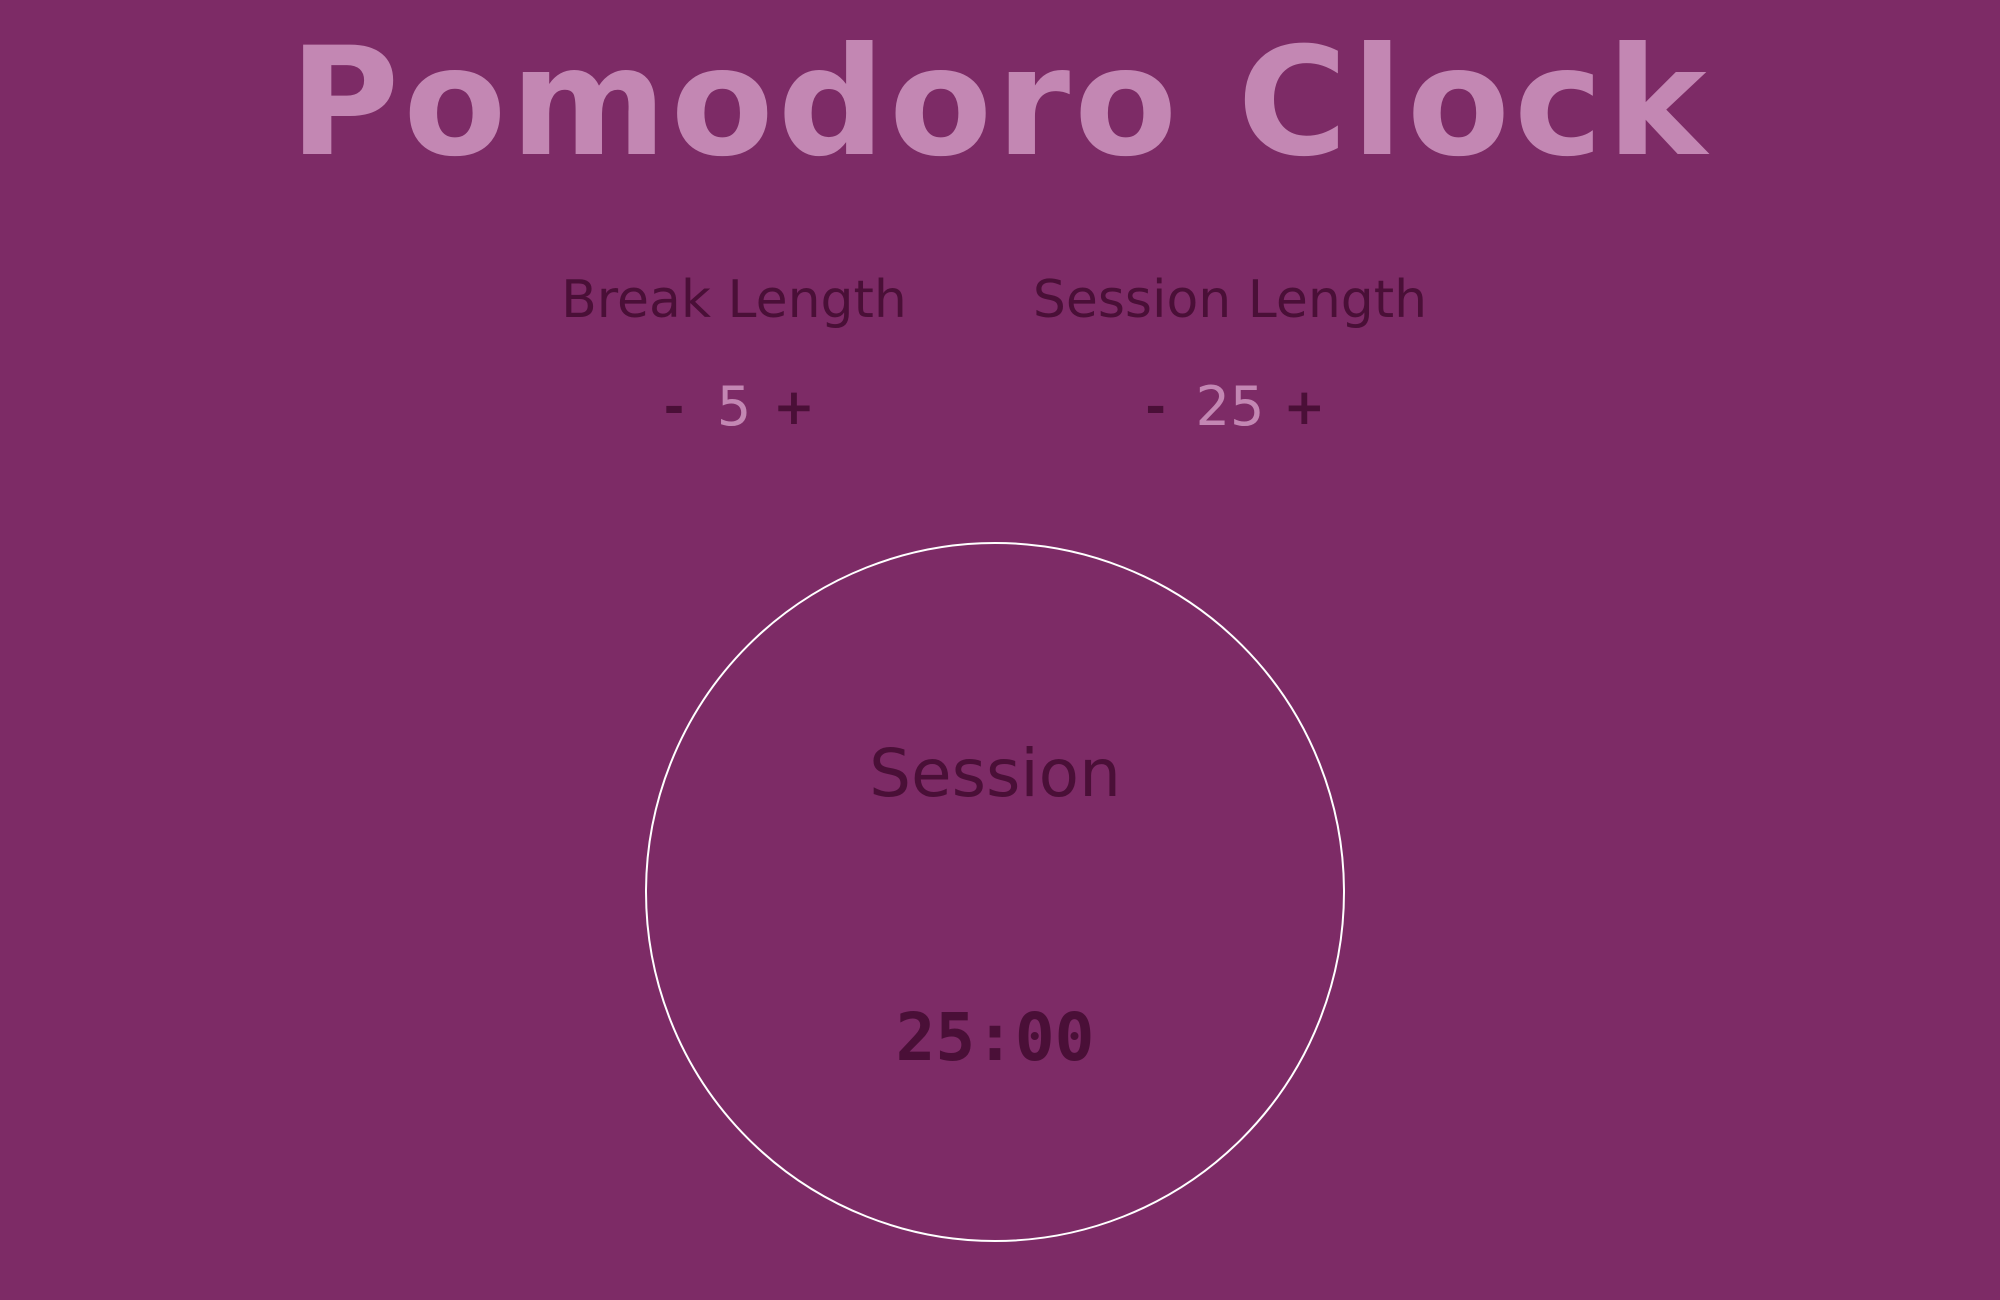 The image size is (2000, 1300). Describe the element at coordinates (674, 407) in the screenshot. I see `break-decrement-button: -` at that location.